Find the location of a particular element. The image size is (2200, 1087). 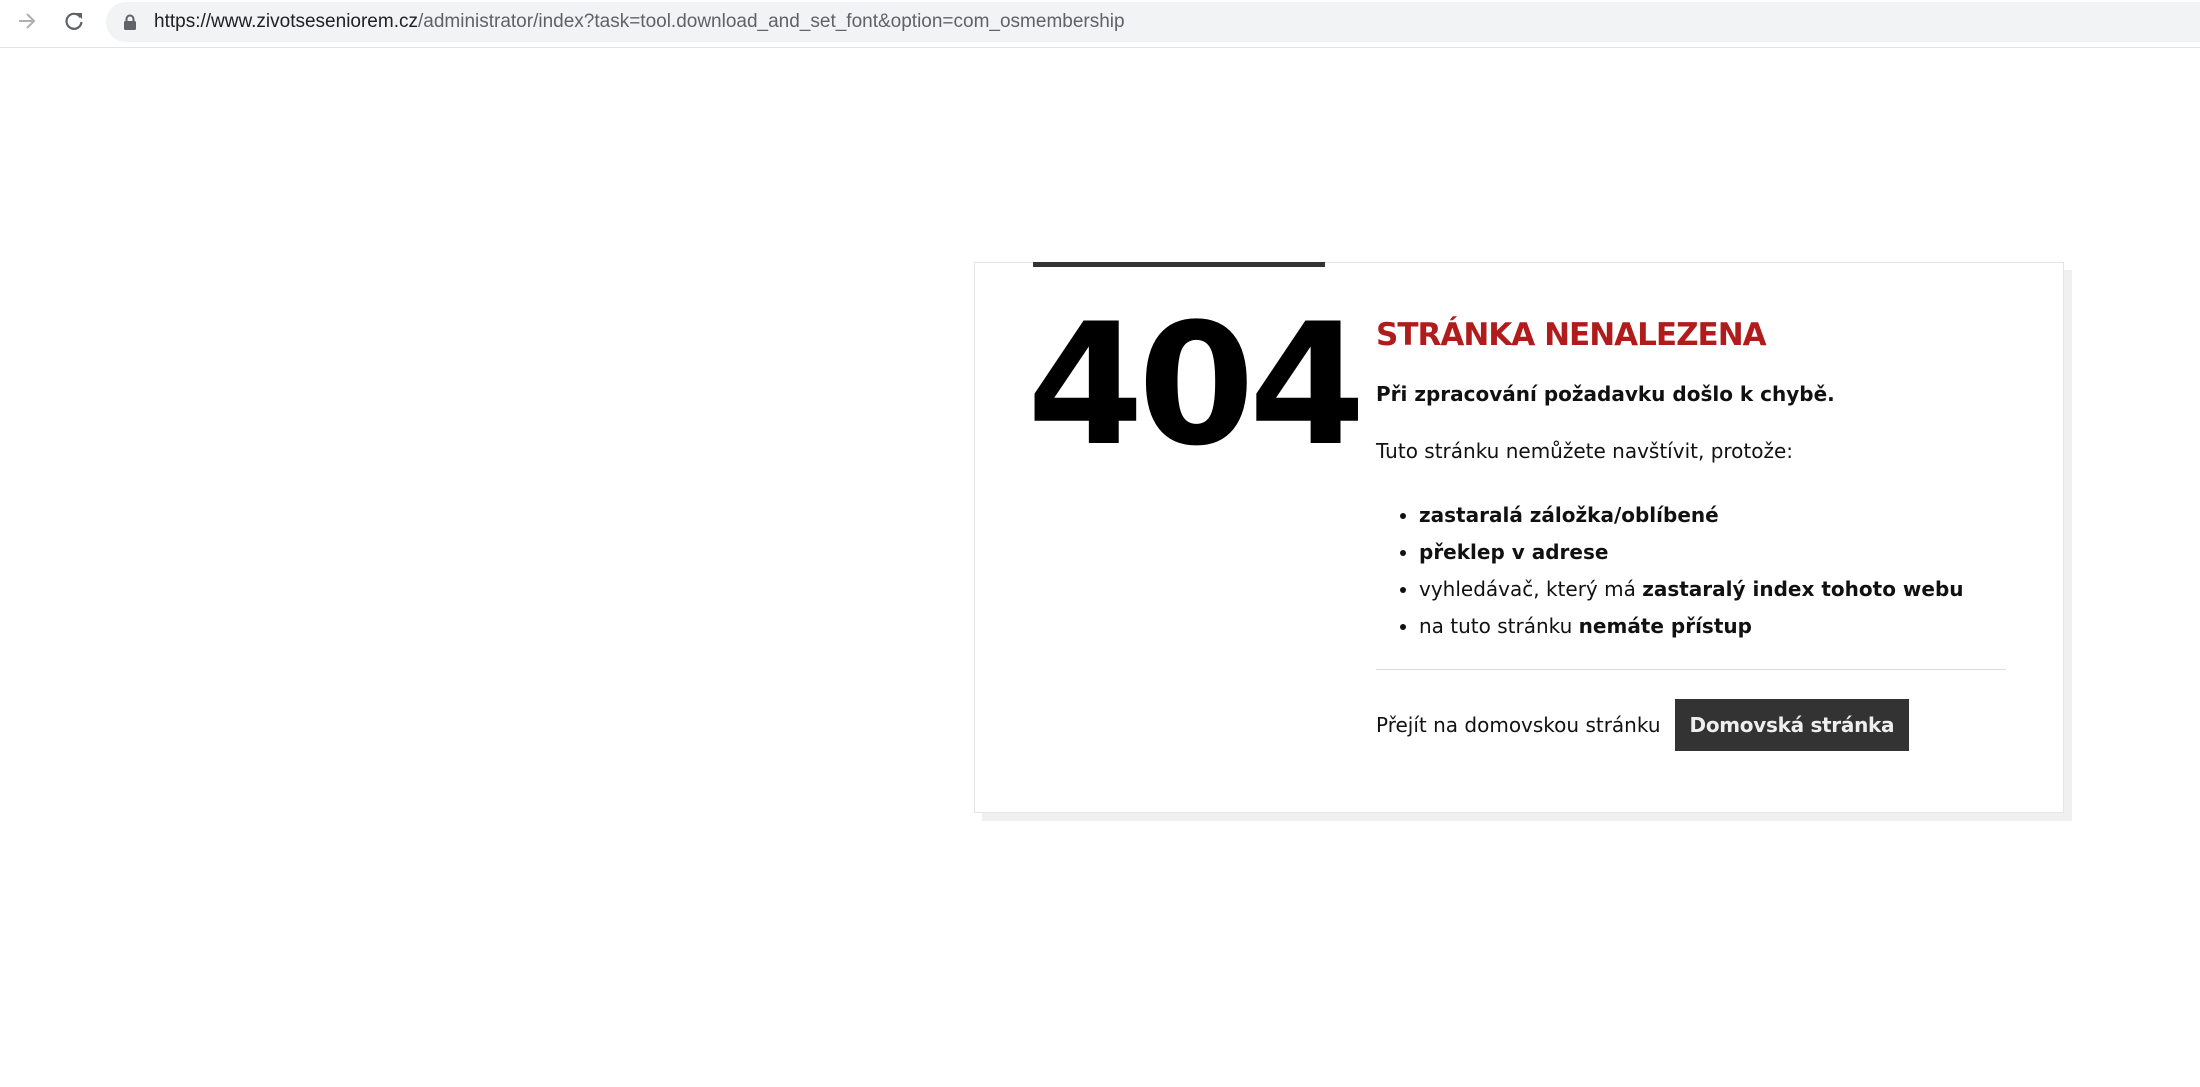

reason-plain: na tuto stránku is located at coordinates (1499, 626).